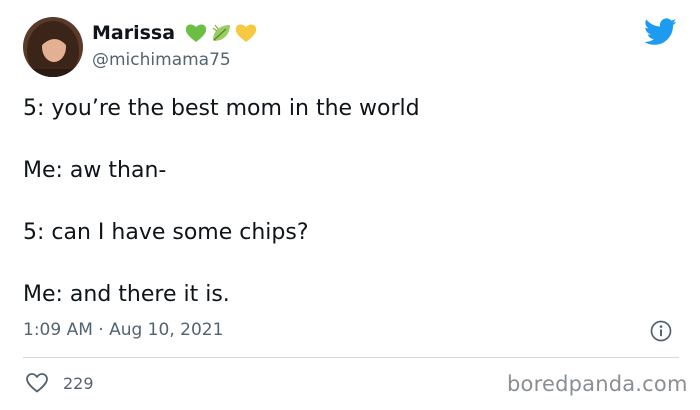 The width and height of the screenshot is (700, 410). I want to click on author-handle: @michimama75, so click(161, 60).